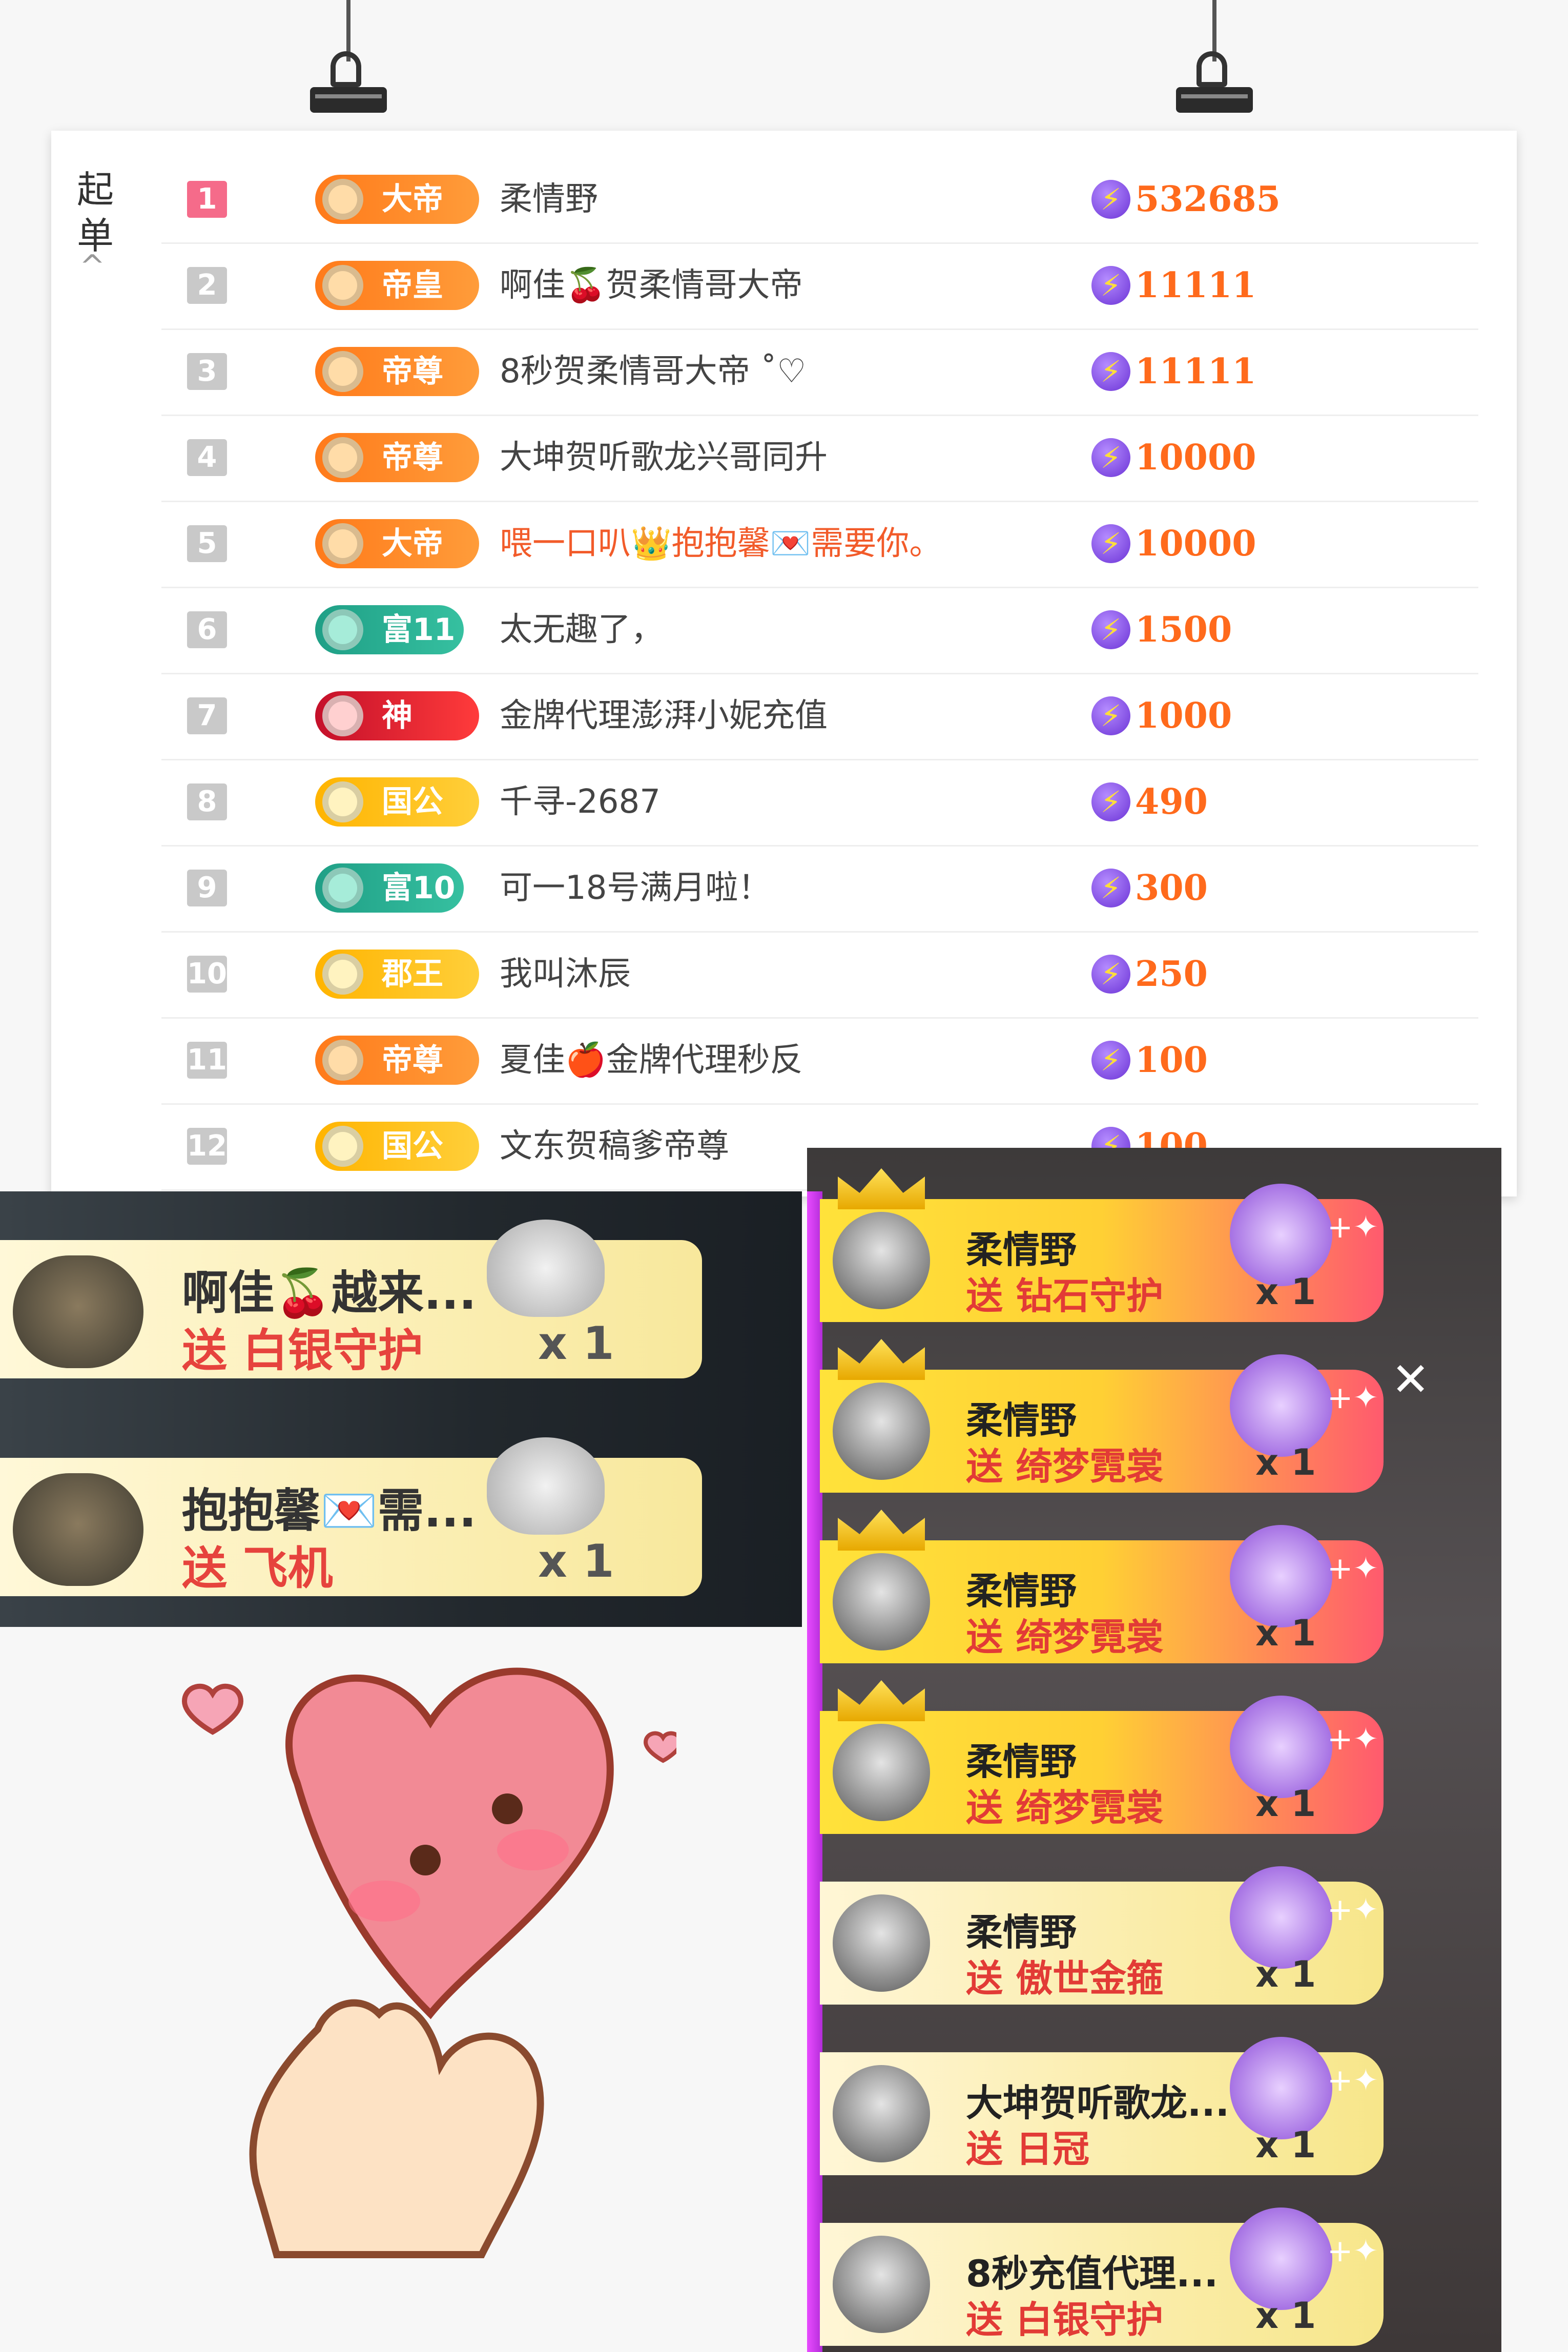 This screenshot has width=1568, height=2352. Describe the element at coordinates (819, 286) in the screenshot. I see `leaderboard-row: 2 帝皇 啊佳🍒贺柔情哥大帝 ⚡ 11111` at that location.